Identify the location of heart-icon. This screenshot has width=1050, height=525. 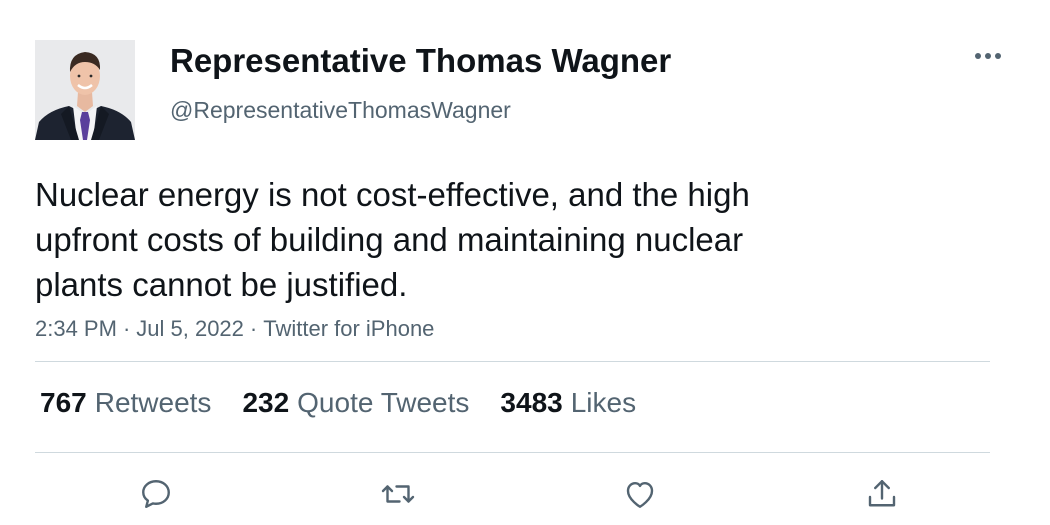
(640, 495).